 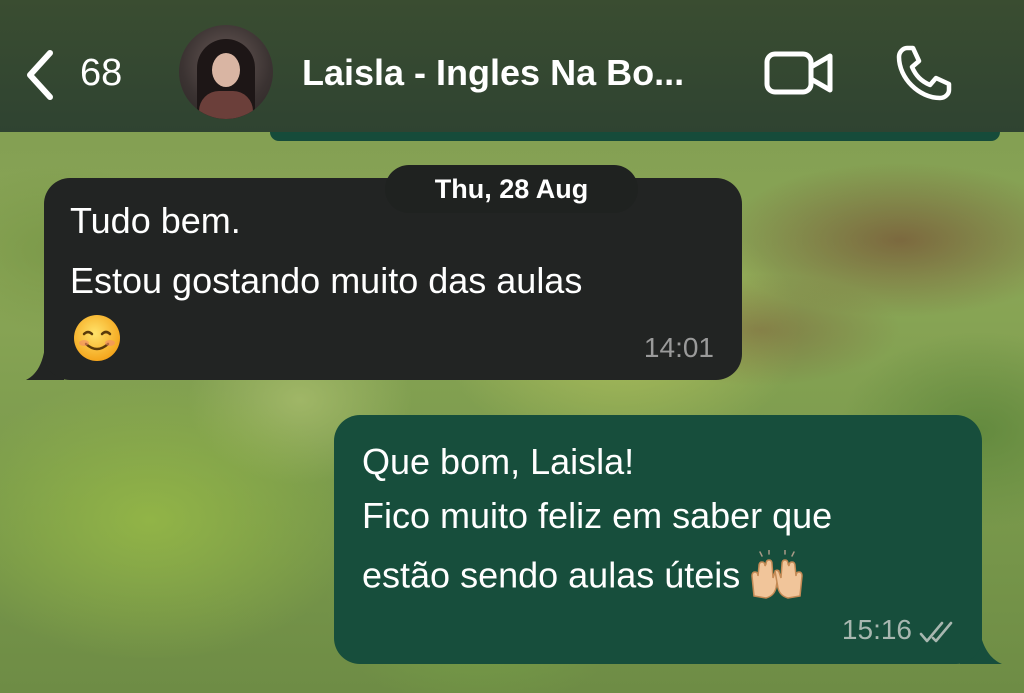 What do you see at coordinates (101, 73) in the screenshot?
I see `unread-count: 68` at bounding box center [101, 73].